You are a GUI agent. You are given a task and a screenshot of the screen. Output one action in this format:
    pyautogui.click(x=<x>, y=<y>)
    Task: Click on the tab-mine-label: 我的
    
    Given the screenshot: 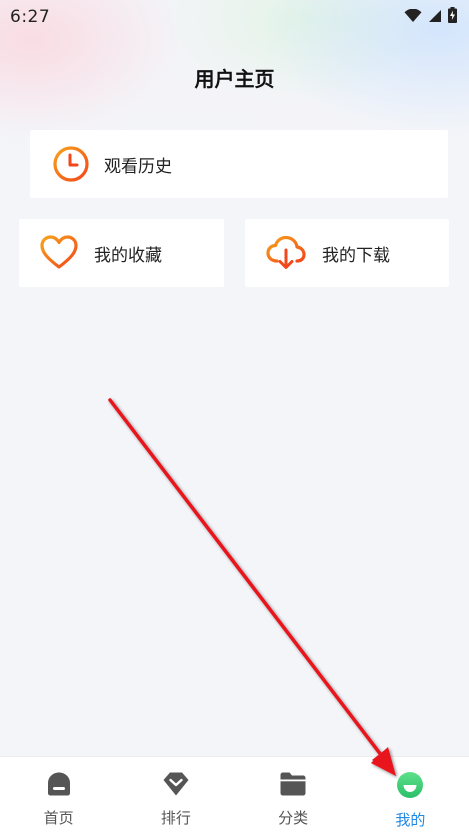 What is the action you would take?
    pyautogui.click(x=410, y=820)
    